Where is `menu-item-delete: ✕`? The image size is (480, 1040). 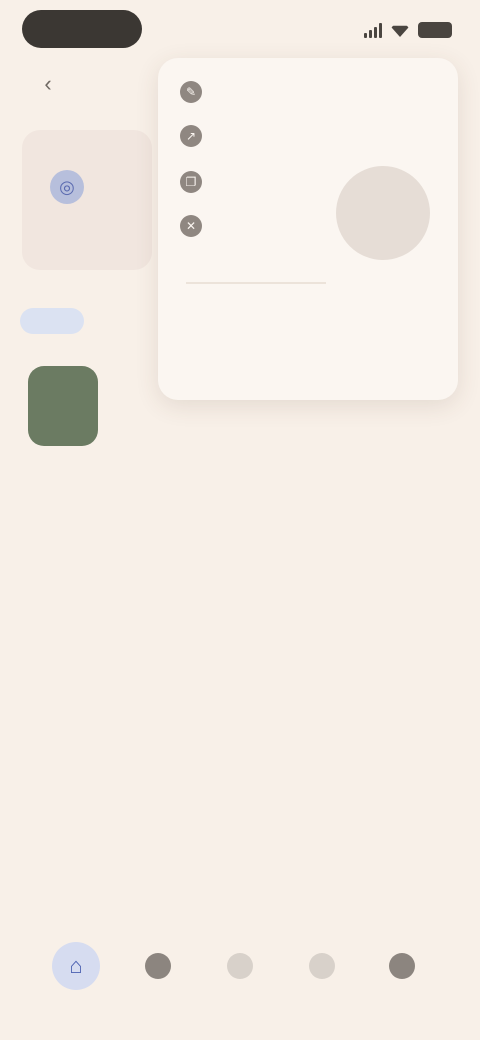
menu-item-delete: ✕ is located at coordinates (260, 226).